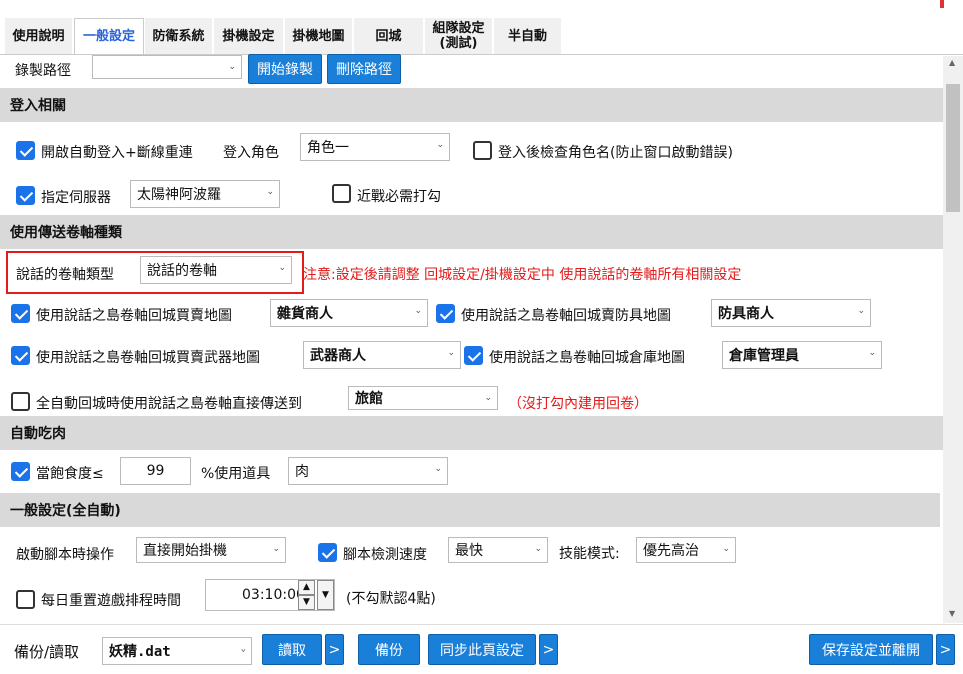  I want to click on section-scroll-type: 使用傳送卷軸種類, so click(471, 232).